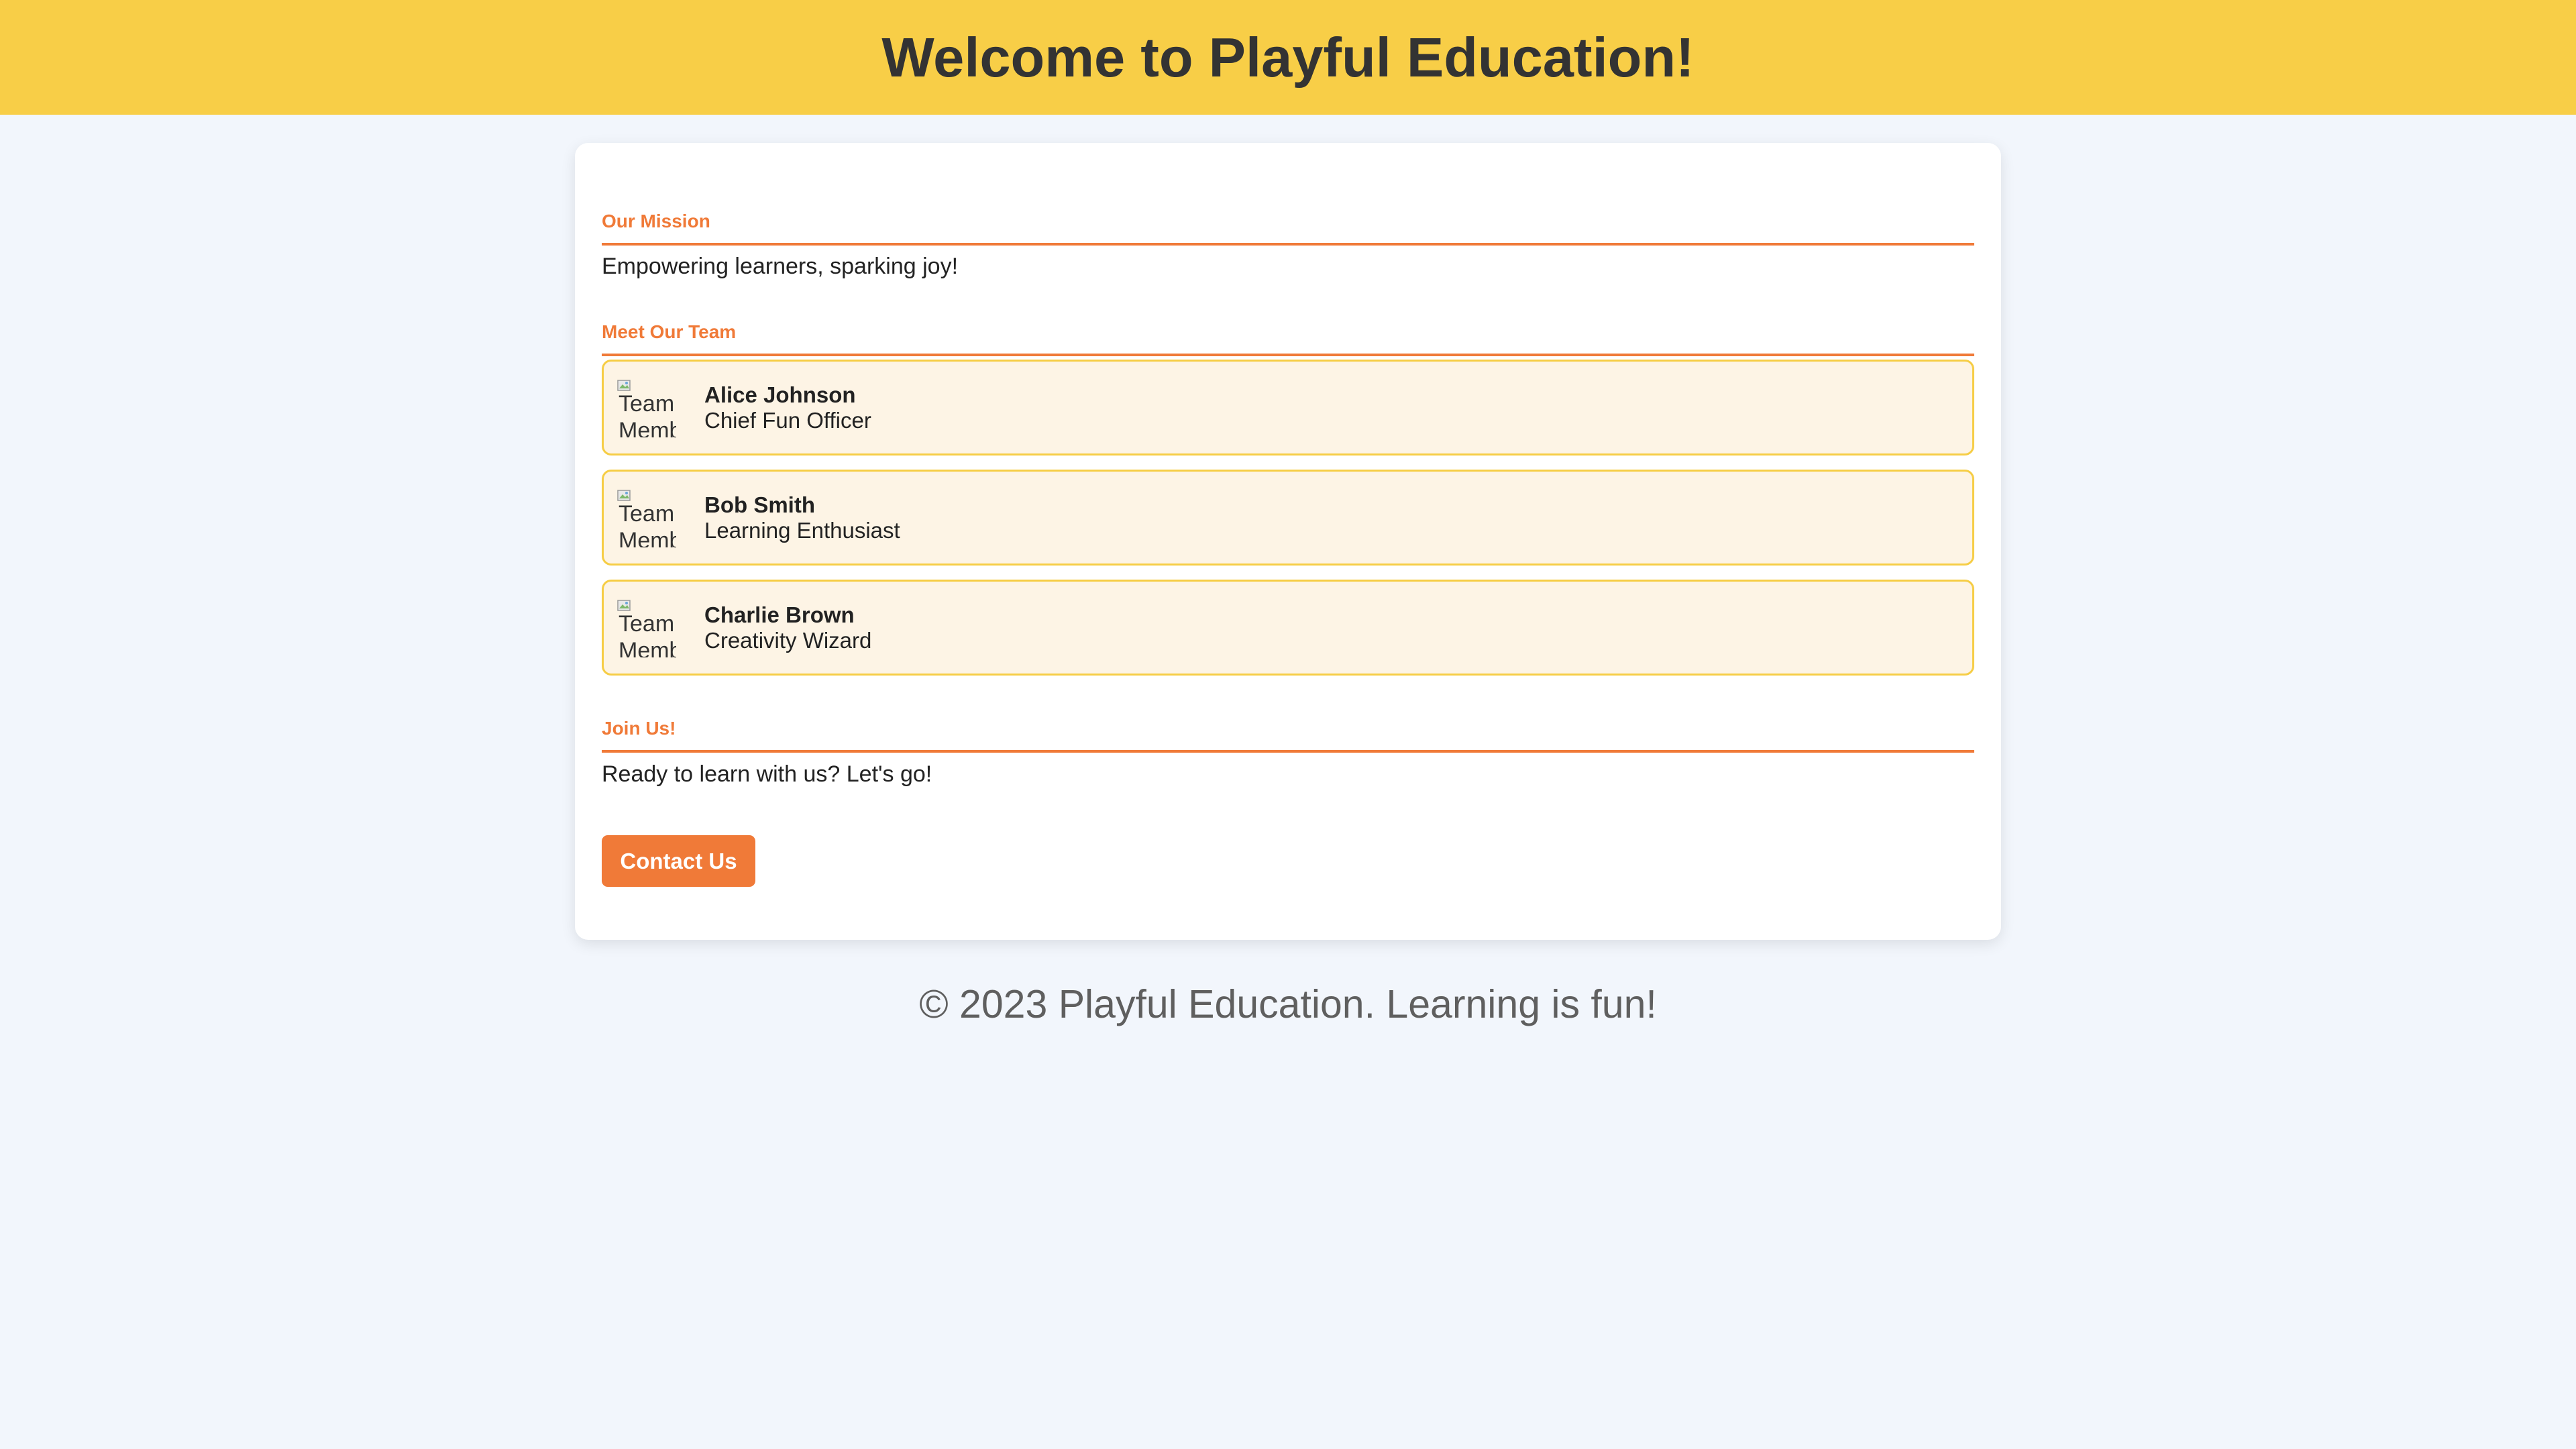  I want to click on member-role: Learning Enthusiast, so click(802, 530).